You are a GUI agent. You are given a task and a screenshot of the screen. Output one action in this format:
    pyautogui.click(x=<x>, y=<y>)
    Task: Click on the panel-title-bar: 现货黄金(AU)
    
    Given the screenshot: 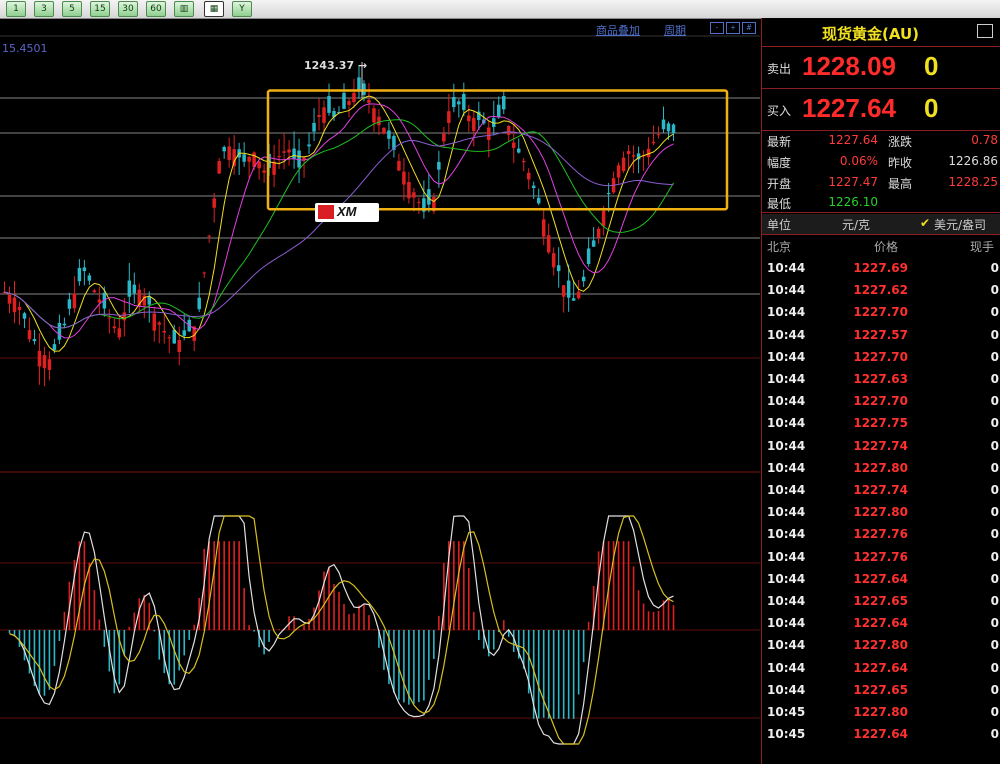 What is the action you would take?
    pyautogui.click(x=881, y=32)
    